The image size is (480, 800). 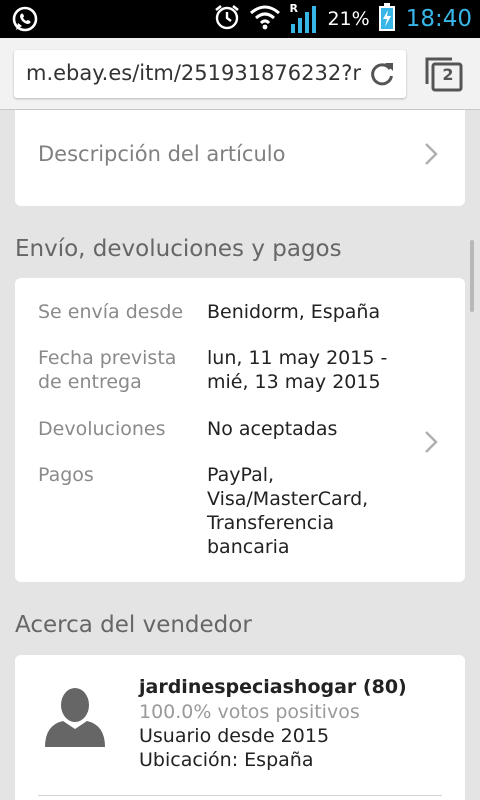 What do you see at coordinates (234, 736) in the screenshot?
I see `seller-member-since: Usuario desde 2015` at bounding box center [234, 736].